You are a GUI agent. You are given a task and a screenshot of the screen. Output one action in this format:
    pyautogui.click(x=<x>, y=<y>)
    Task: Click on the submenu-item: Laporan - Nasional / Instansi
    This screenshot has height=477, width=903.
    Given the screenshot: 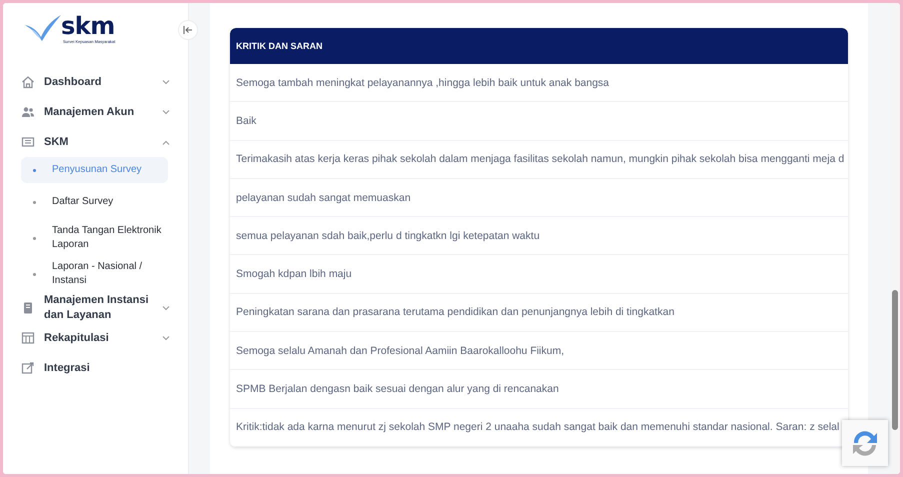 What is the action you would take?
    pyautogui.click(x=94, y=274)
    